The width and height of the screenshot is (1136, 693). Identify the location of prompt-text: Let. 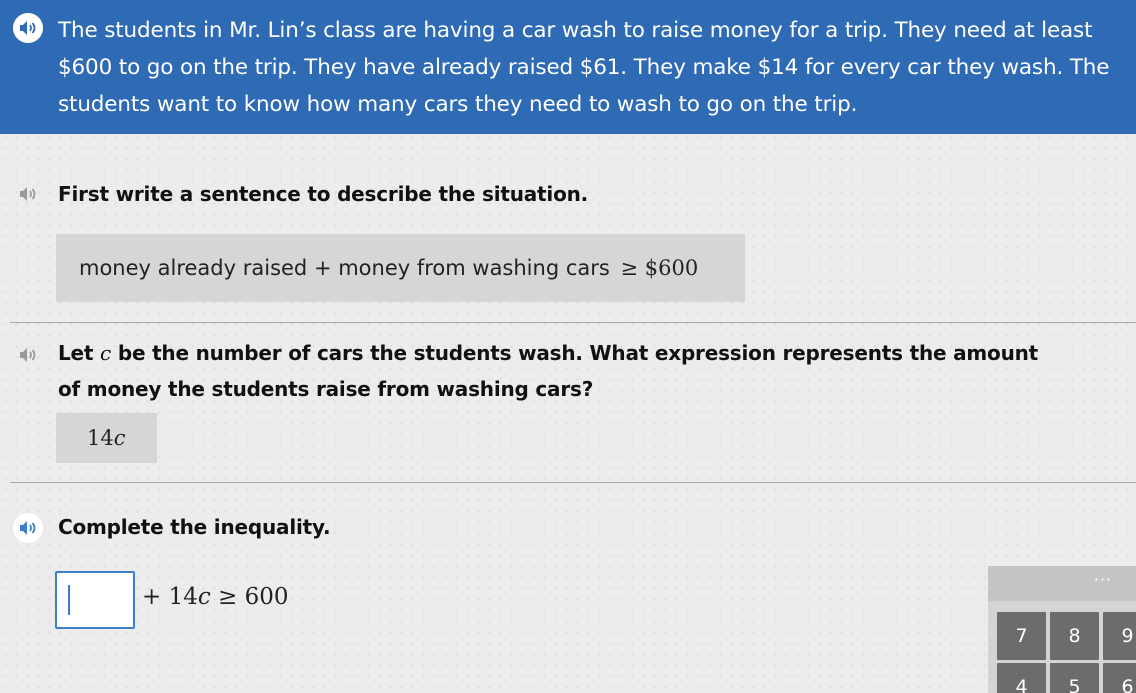
(79, 353).